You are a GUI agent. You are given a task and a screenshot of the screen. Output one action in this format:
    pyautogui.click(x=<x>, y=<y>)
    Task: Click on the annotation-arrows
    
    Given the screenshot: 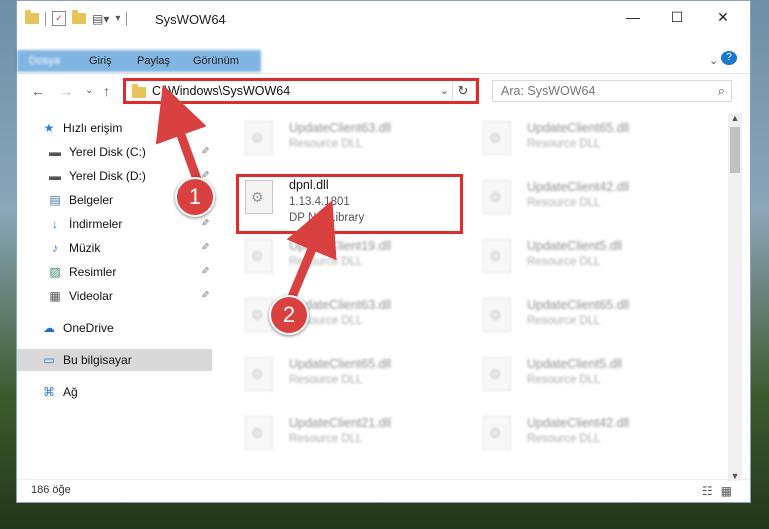 What is the action you would take?
    pyautogui.click(x=246, y=191)
    